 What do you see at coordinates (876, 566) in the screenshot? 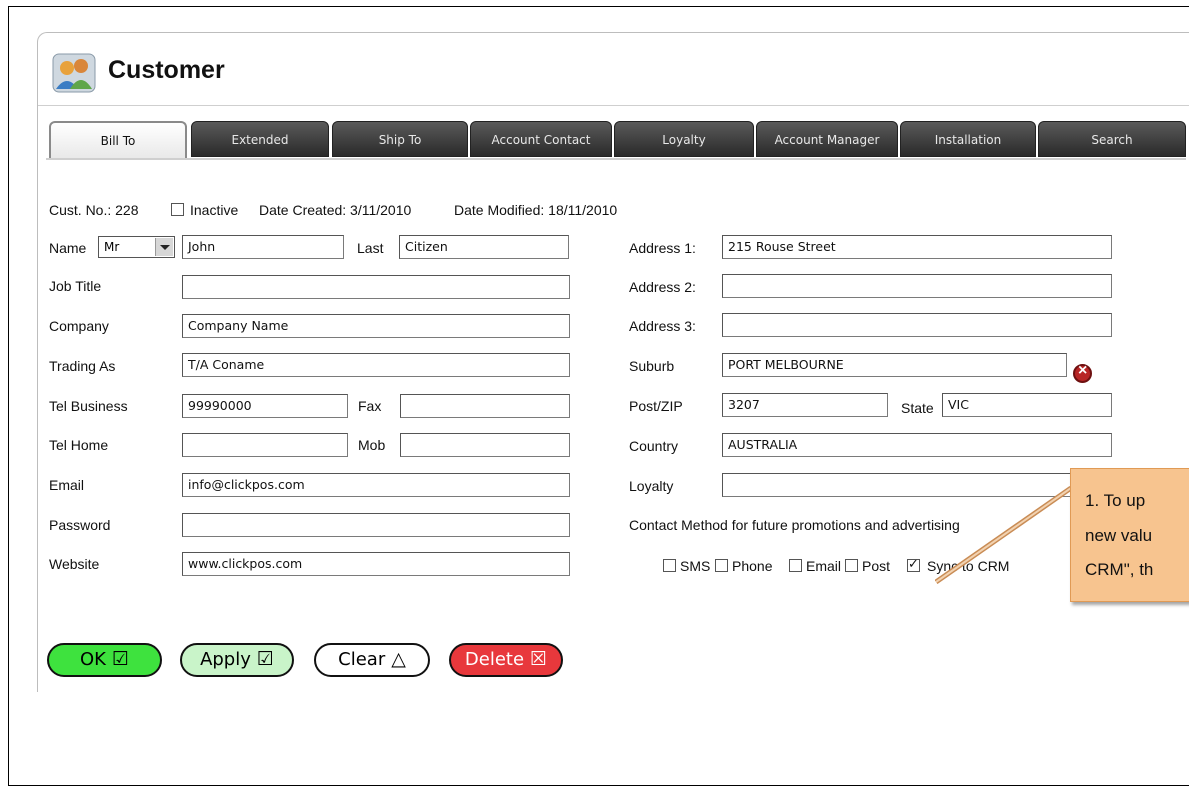
I see `post-label: Post` at bounding box center [876, 566].